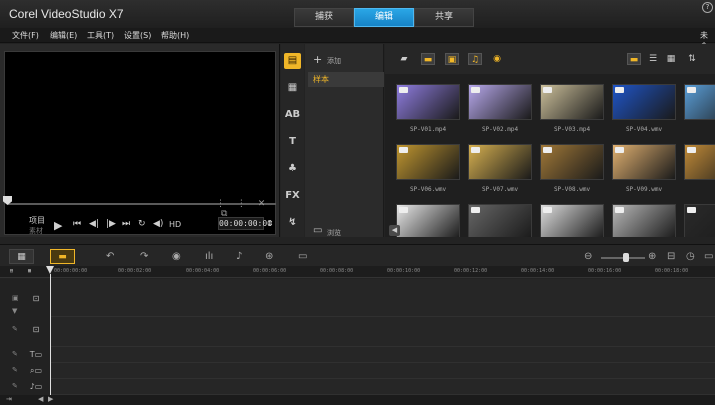 Image resolution: width=715 pixels, height=405 pixels. I want to click on chapter-icon: ▦, so click(29, 271).